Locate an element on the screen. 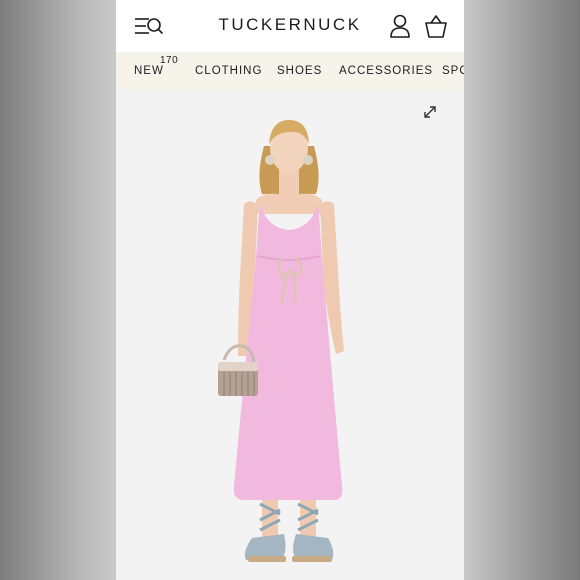 The width and height of the screenshot is (580, 580). shopping-bag-icon is located at coordinates (436, 26).